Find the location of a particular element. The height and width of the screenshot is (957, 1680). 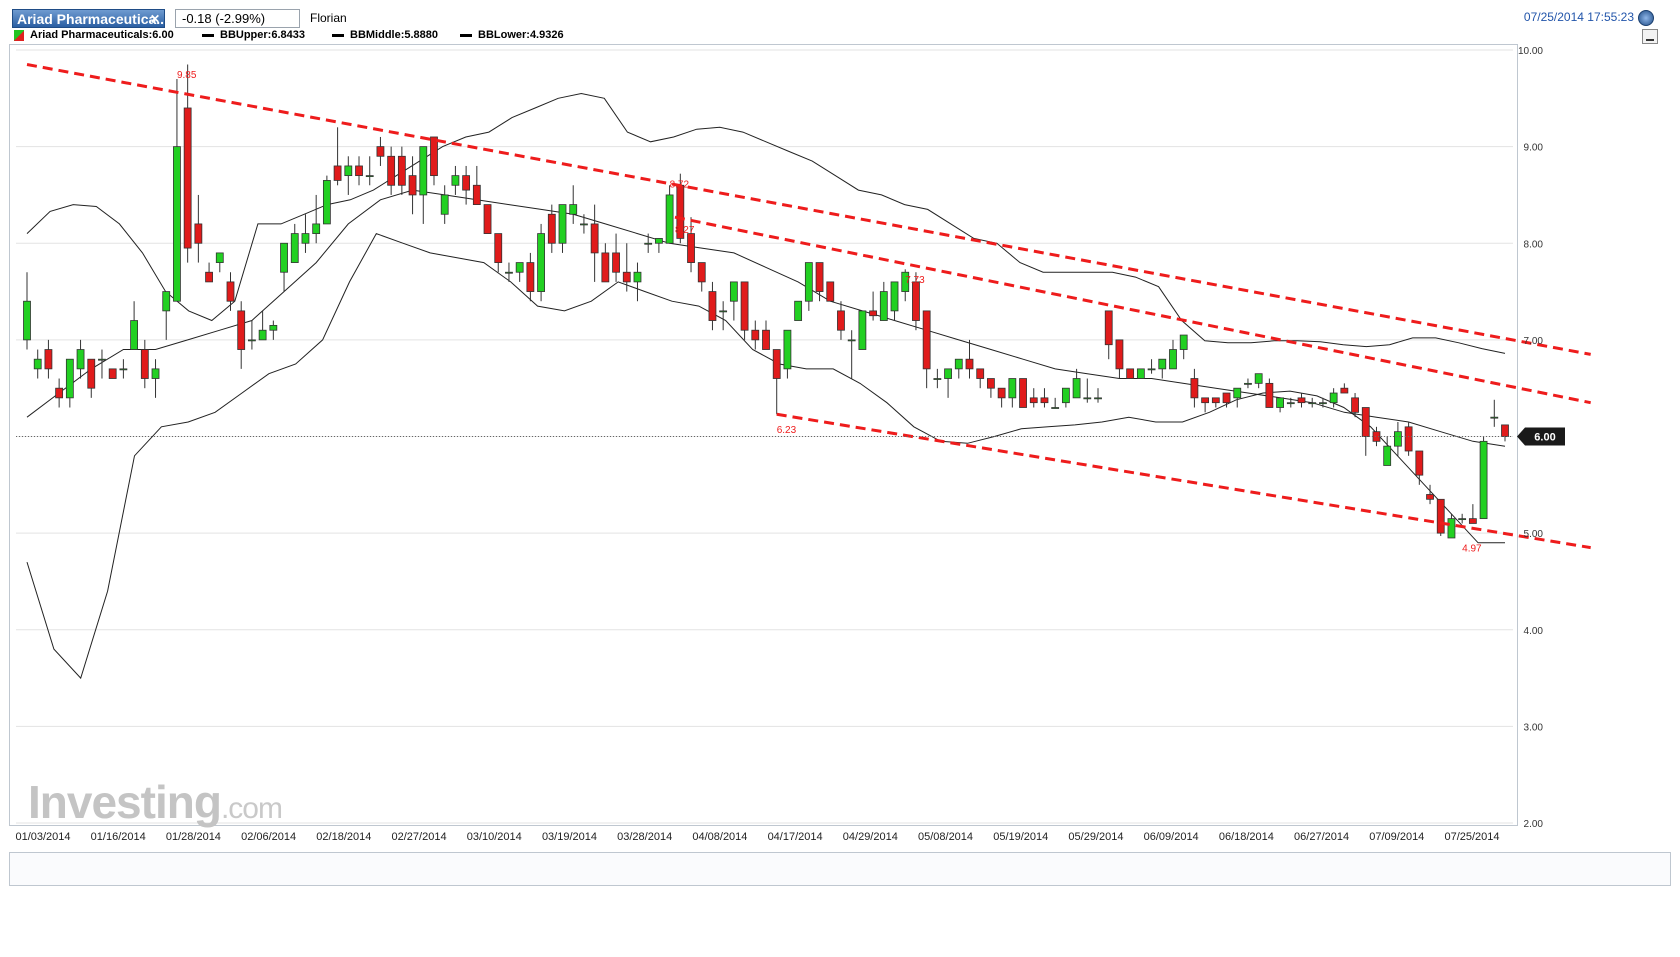

x-tick-label: 06/09/2014 is located at coordinates (1171, 837).